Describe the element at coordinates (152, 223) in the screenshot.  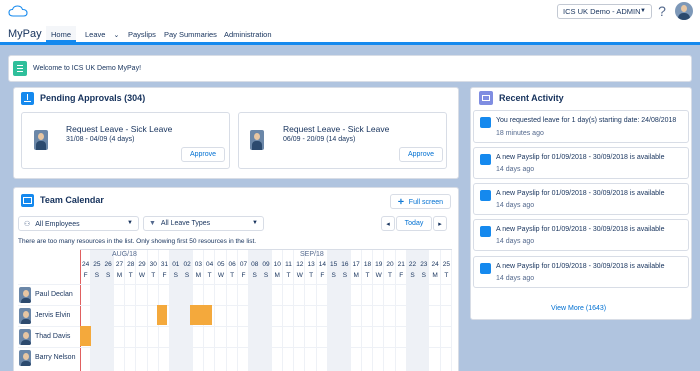
I see `filter-icon: ▼` at that location.